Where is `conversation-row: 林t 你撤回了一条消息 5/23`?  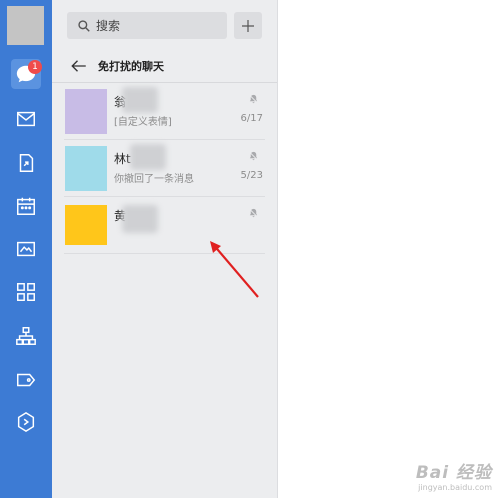
conversation-row: 林t 你撤回了一条消息 5/23 is located at coordinates (164, 168).